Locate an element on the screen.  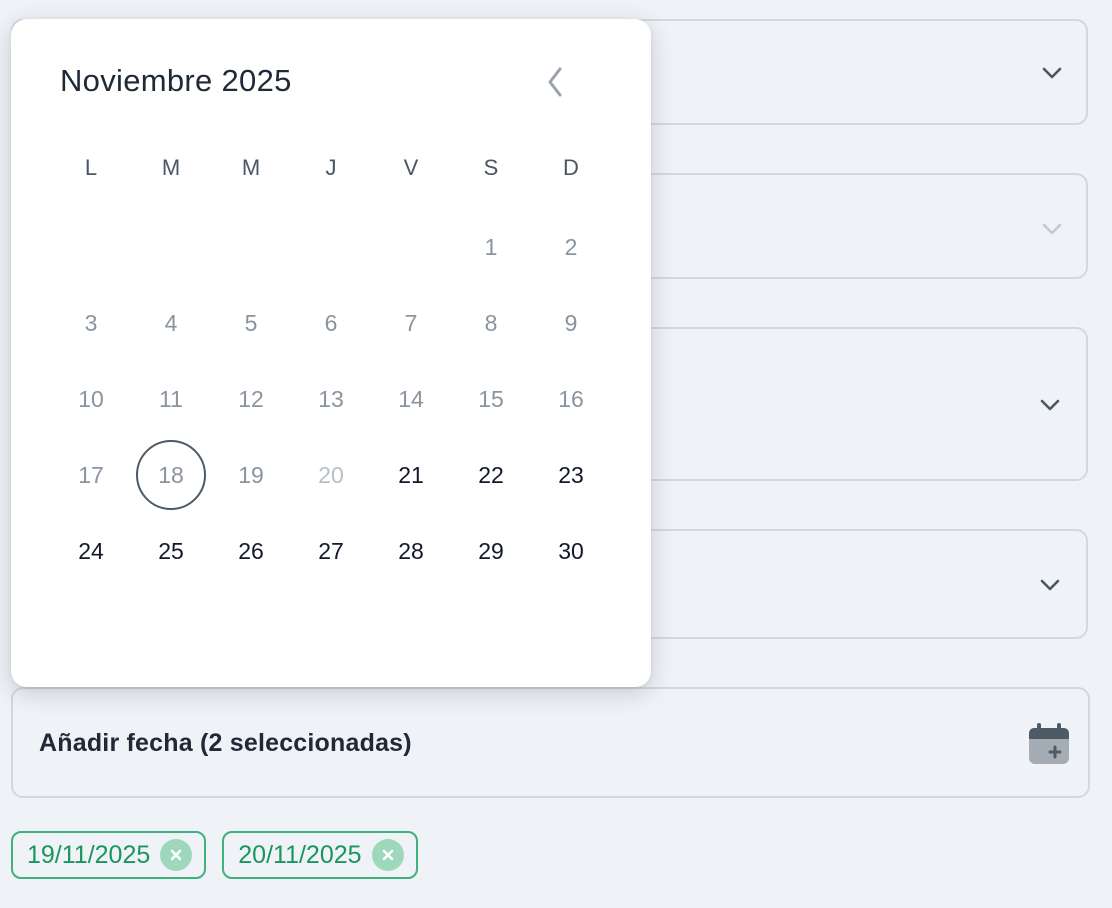
calendar-day: 4 is located at coordinates (171, 323).